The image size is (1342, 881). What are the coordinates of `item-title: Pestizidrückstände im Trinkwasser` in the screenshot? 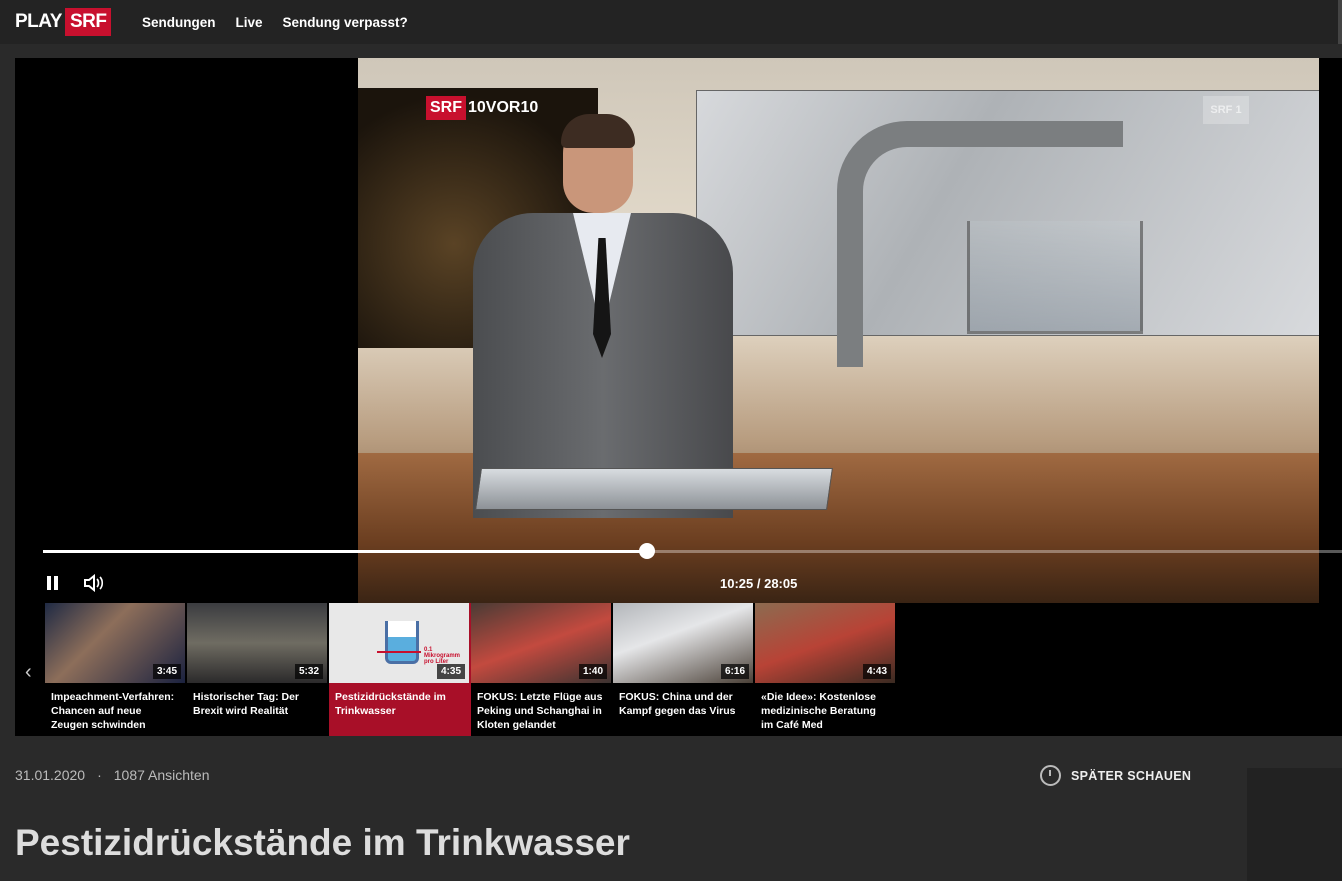 It's located at (390, 704).